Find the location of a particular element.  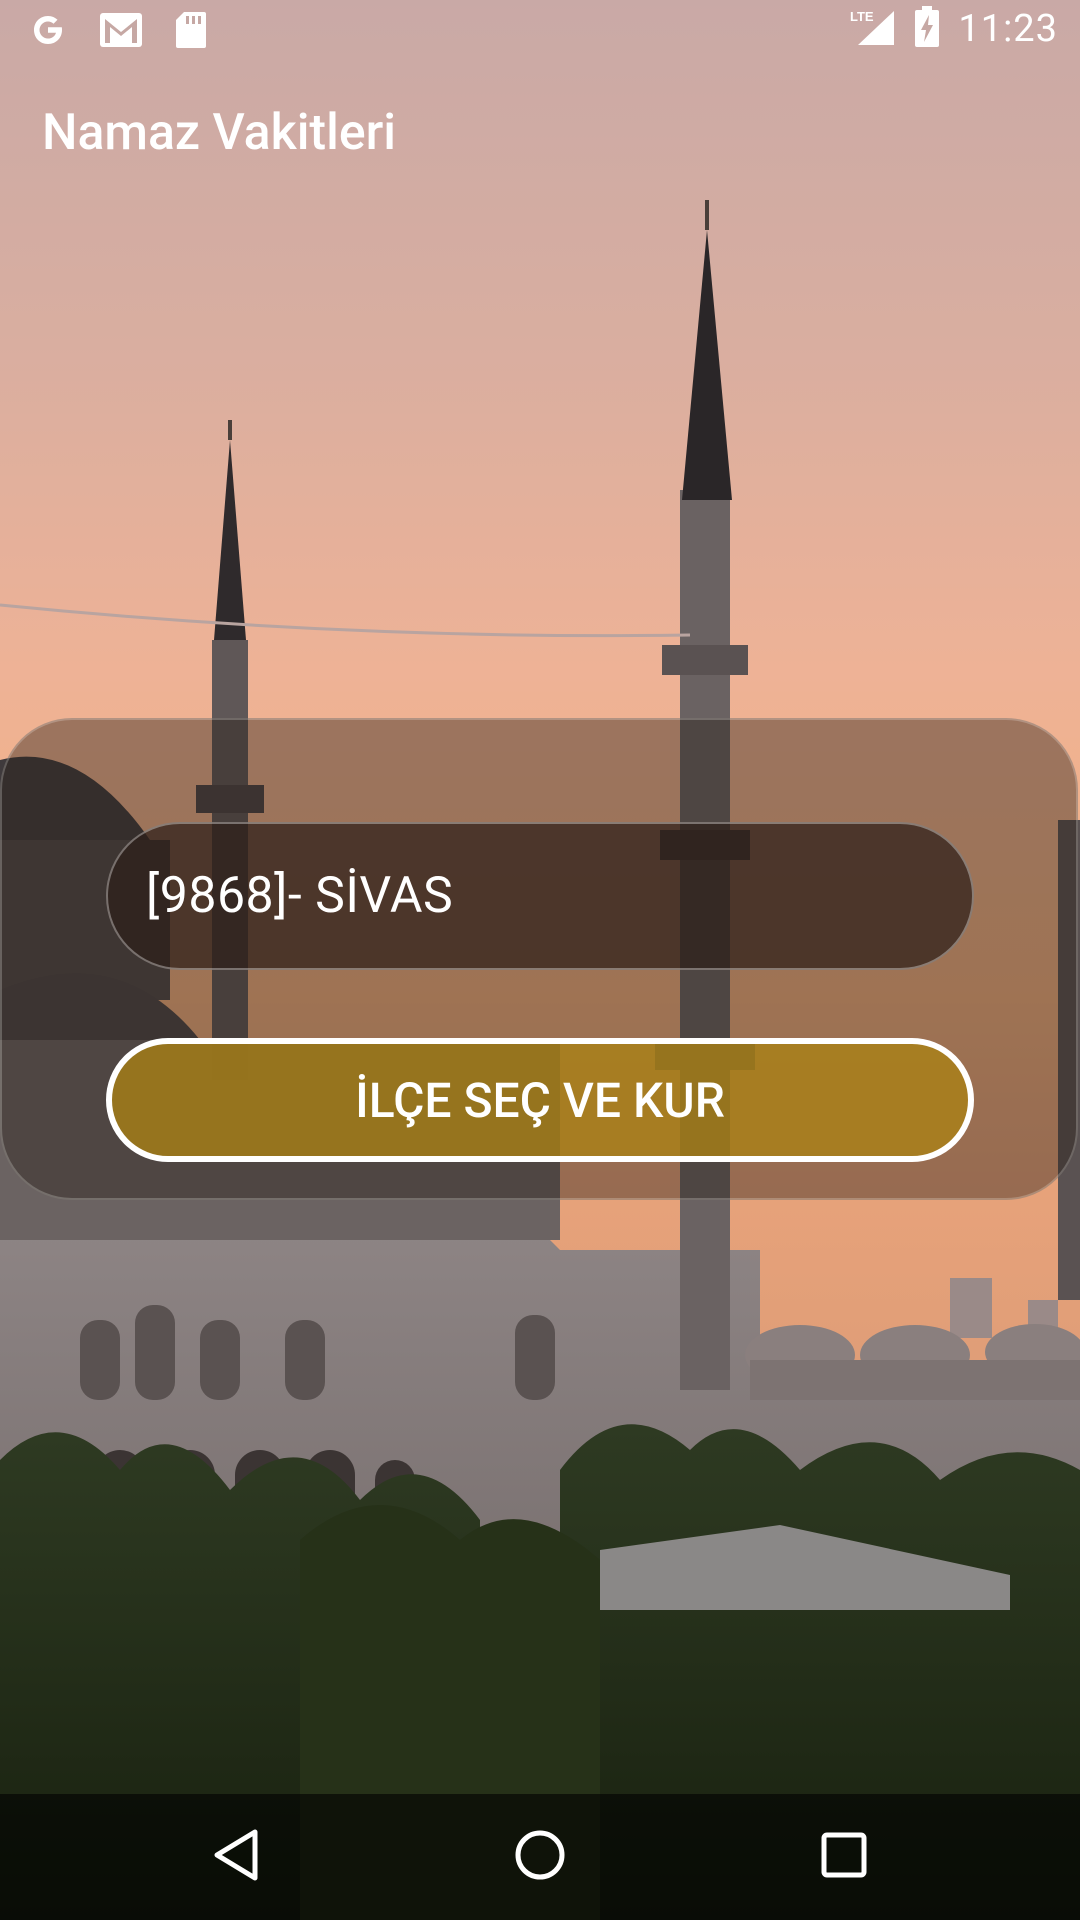

recents-icon is located at coordinates (844, 1857).